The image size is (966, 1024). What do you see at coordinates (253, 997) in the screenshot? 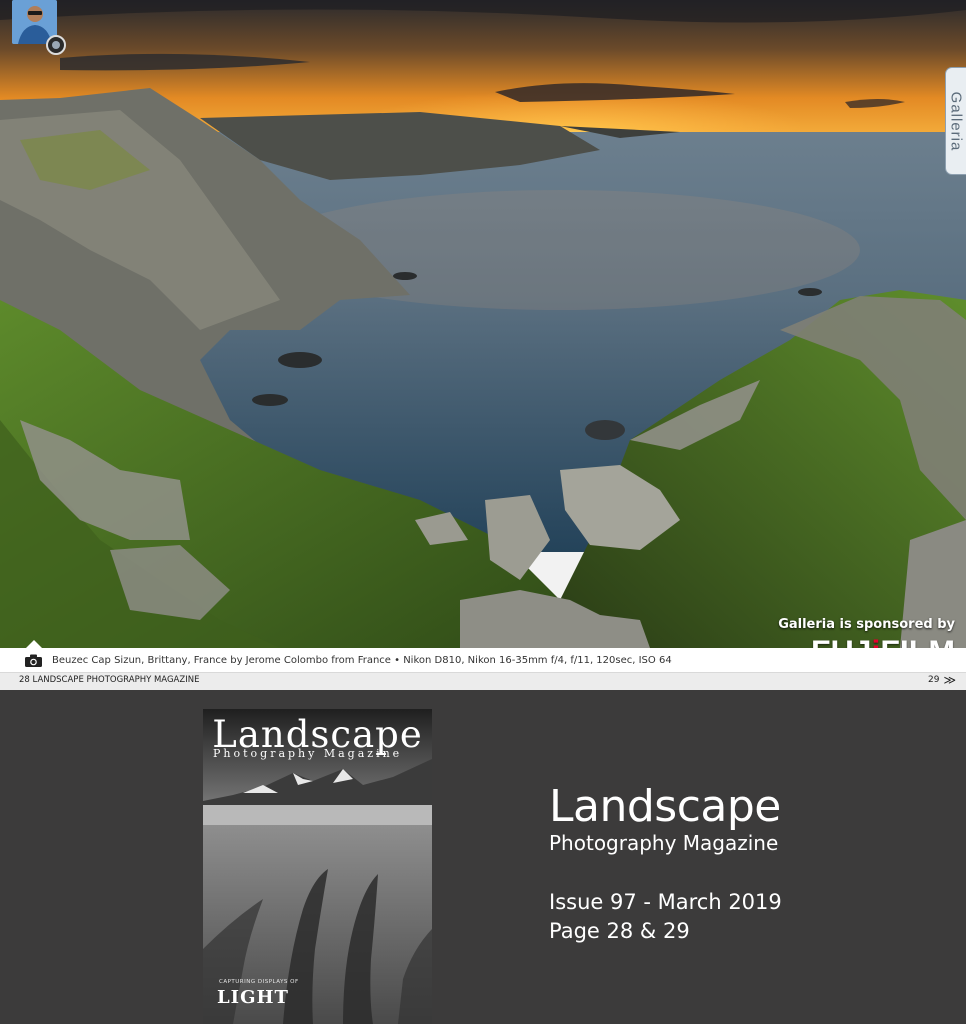
I see `cover-headline: LIGHT` at bounding box center [253, 997].